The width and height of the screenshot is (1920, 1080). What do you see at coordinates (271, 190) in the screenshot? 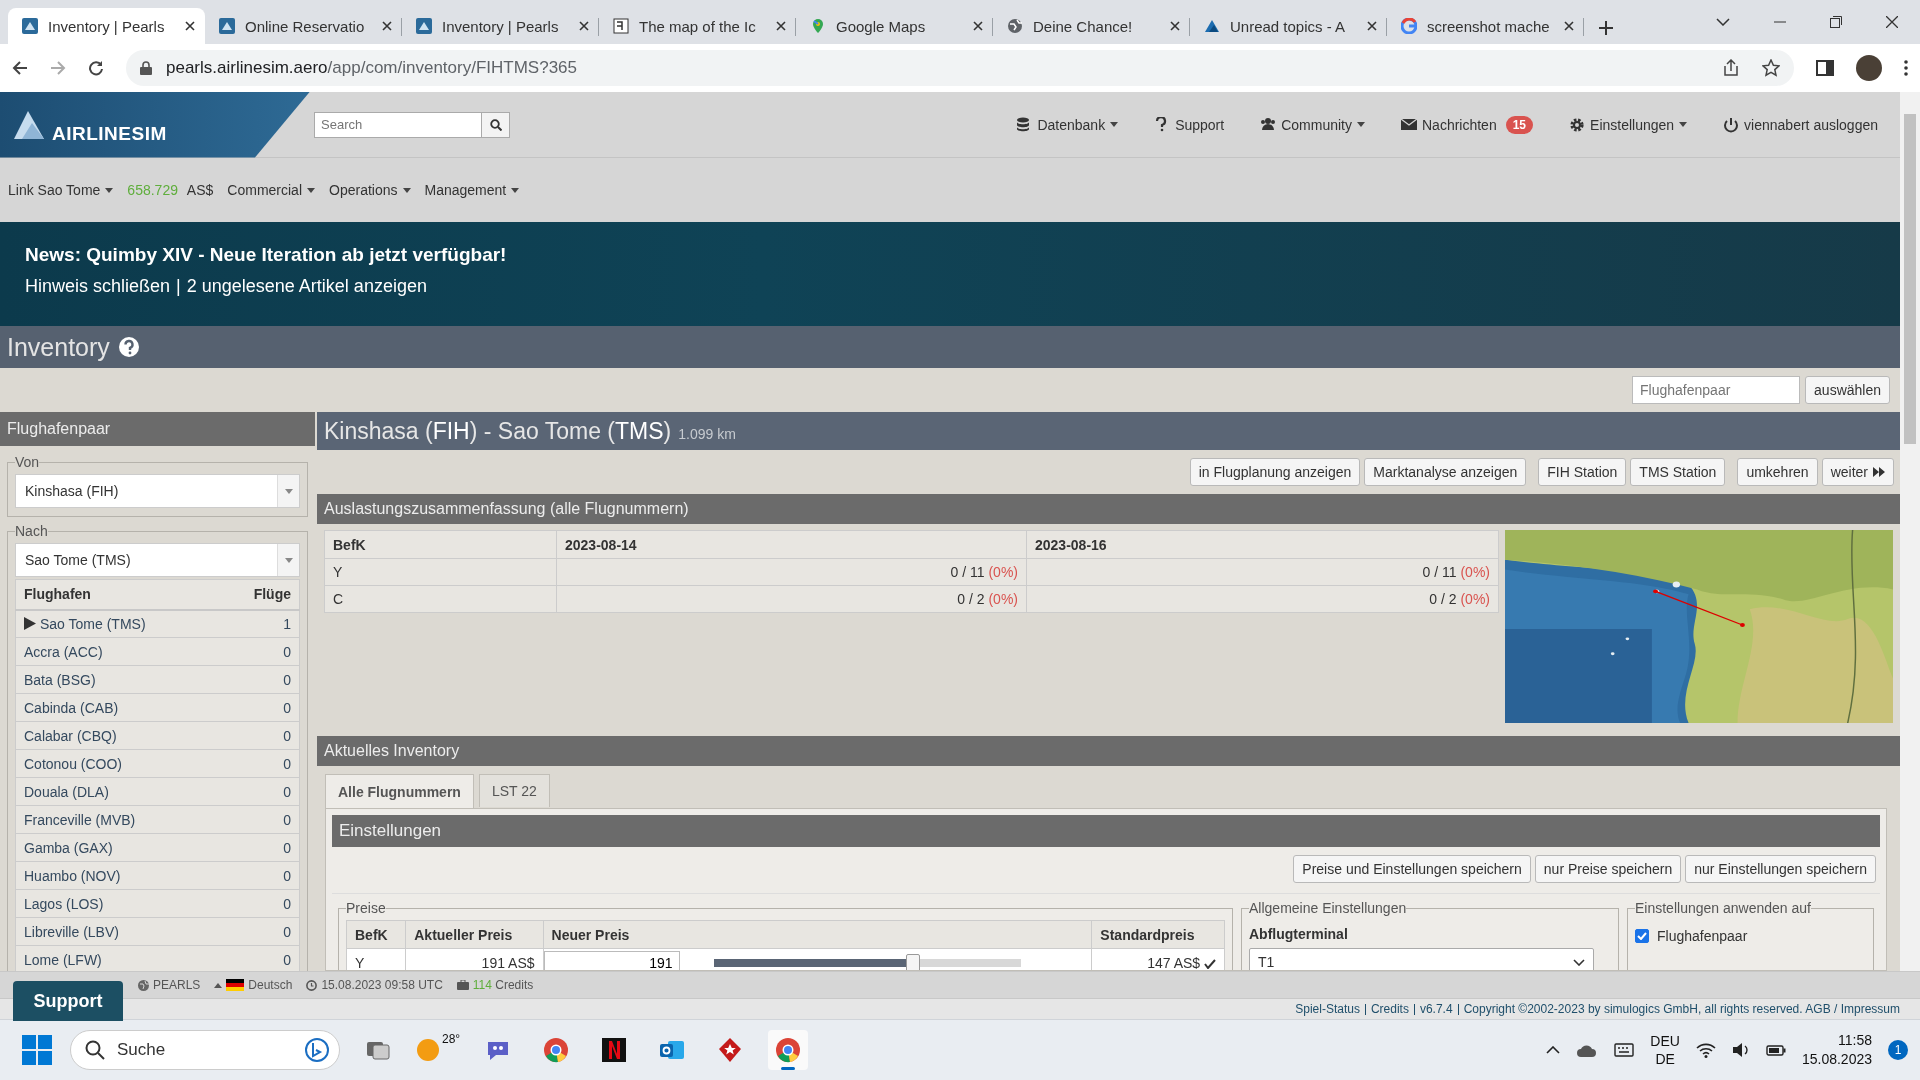
I see `nav-menu-item: Commercial` at bounding box center [271, 190].